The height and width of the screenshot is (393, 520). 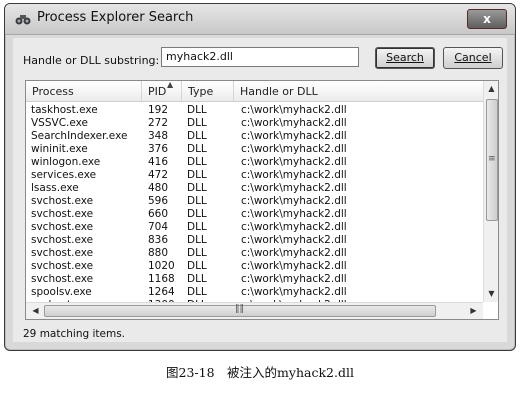 I want to click on cell-pid: 376, so click(x=158, y=149).